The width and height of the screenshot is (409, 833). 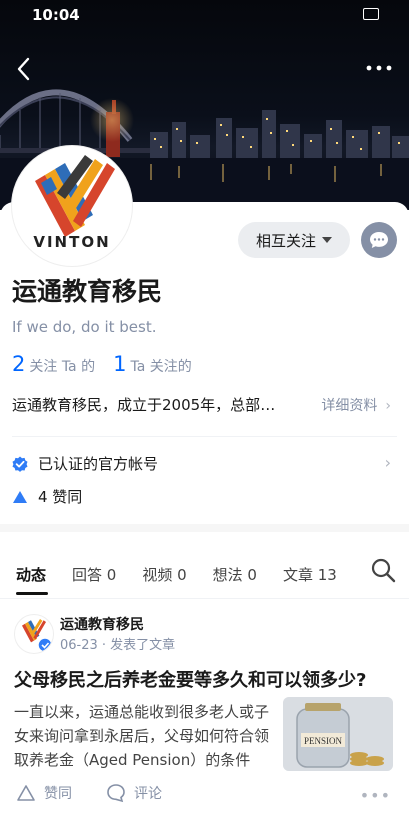 What do you see at coordinates (387, 462) in the screenshot?
I see `verified-chevron-icon: ›` at bounding box center [387, 462].